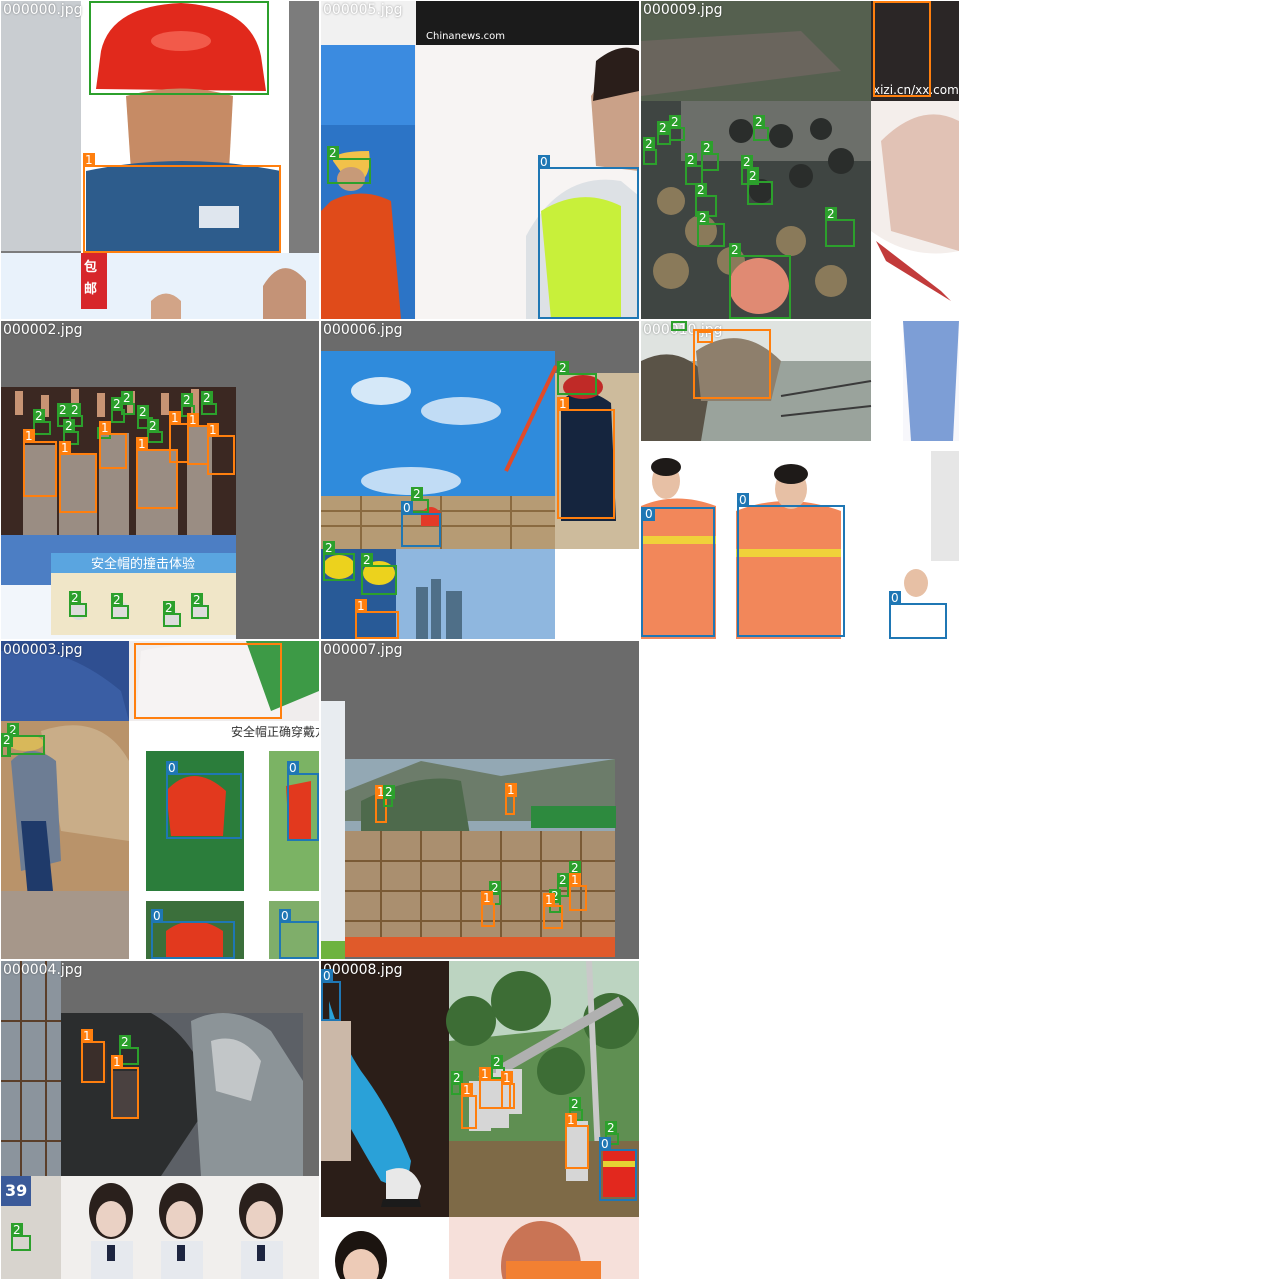 Image resolution: width=1280 pixels, height=1280 pixels. I want to click on tile-filename: 000007.jpg, so click(363, 650).